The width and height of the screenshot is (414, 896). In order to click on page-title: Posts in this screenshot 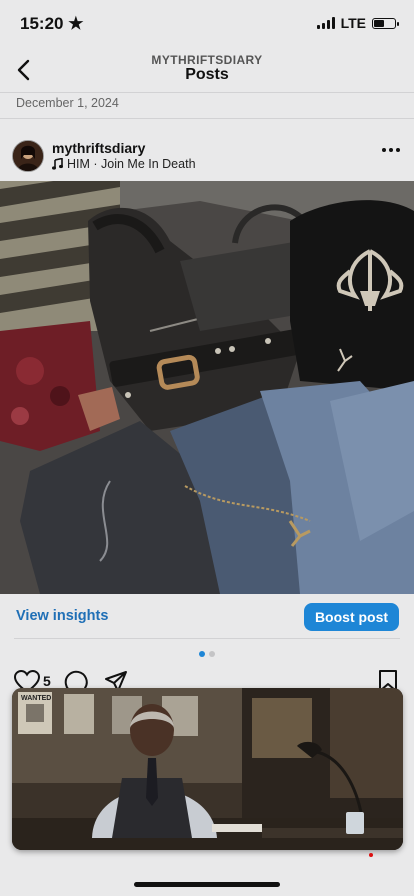, I will do `click(207, 74)`.